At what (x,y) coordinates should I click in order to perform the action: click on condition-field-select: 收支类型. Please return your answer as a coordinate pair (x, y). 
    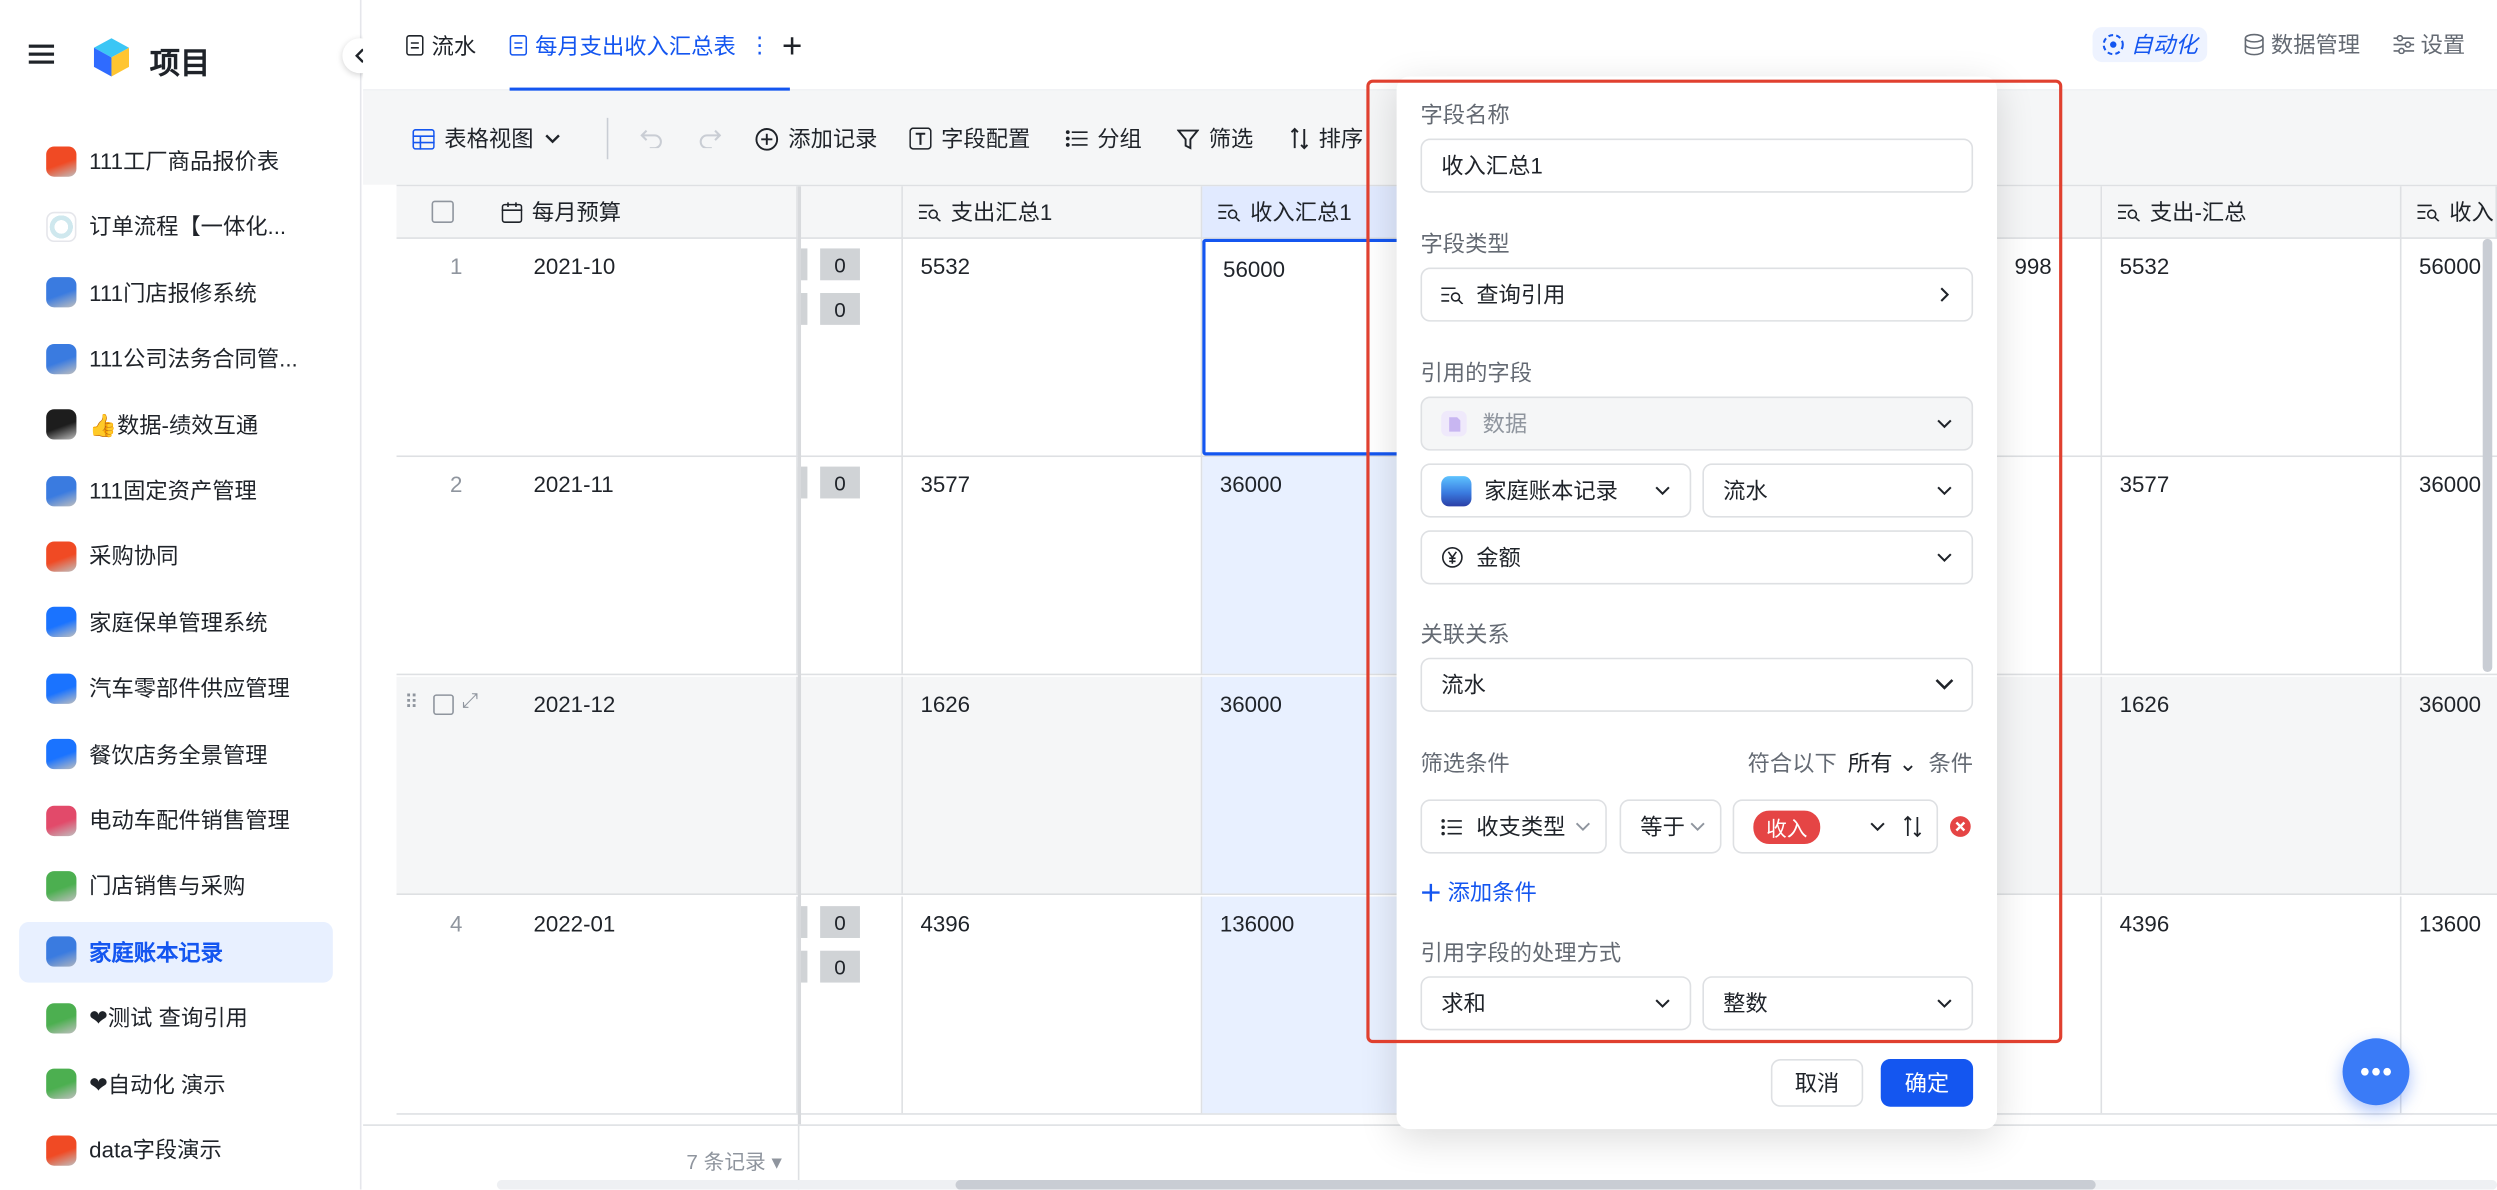
    Looking at the image, I should click on (1513, 826).